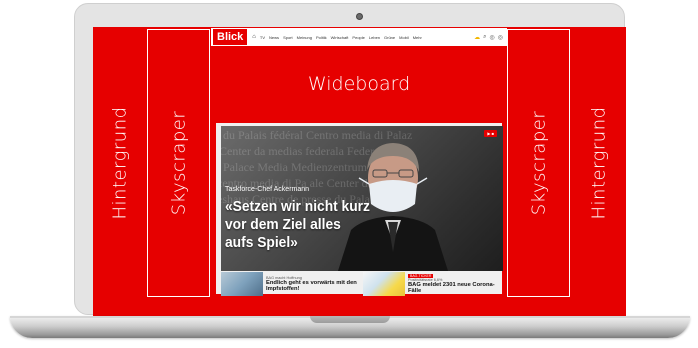 This screenshot has height=348, width=698. I want to click on header-icons: ☁ ⌕ ◎ ◎, so click(488, 37).